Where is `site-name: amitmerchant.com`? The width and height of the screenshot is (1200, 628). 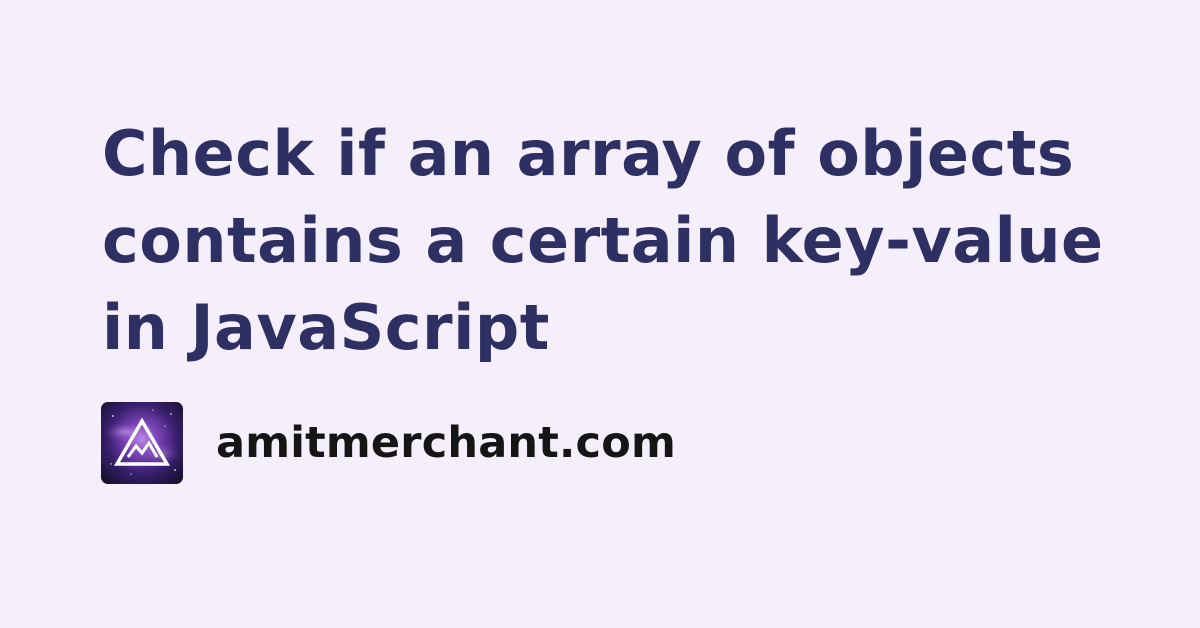 site-name: amitmerchant.com is located at coordinates (446, 443).